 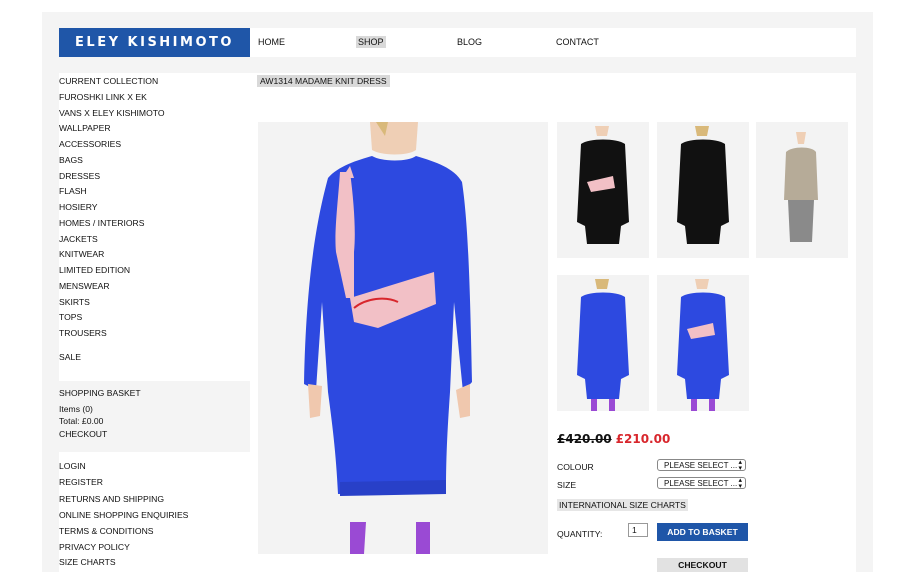 I want to click on nav-shop: SHOP, so click(x=371, y=42).